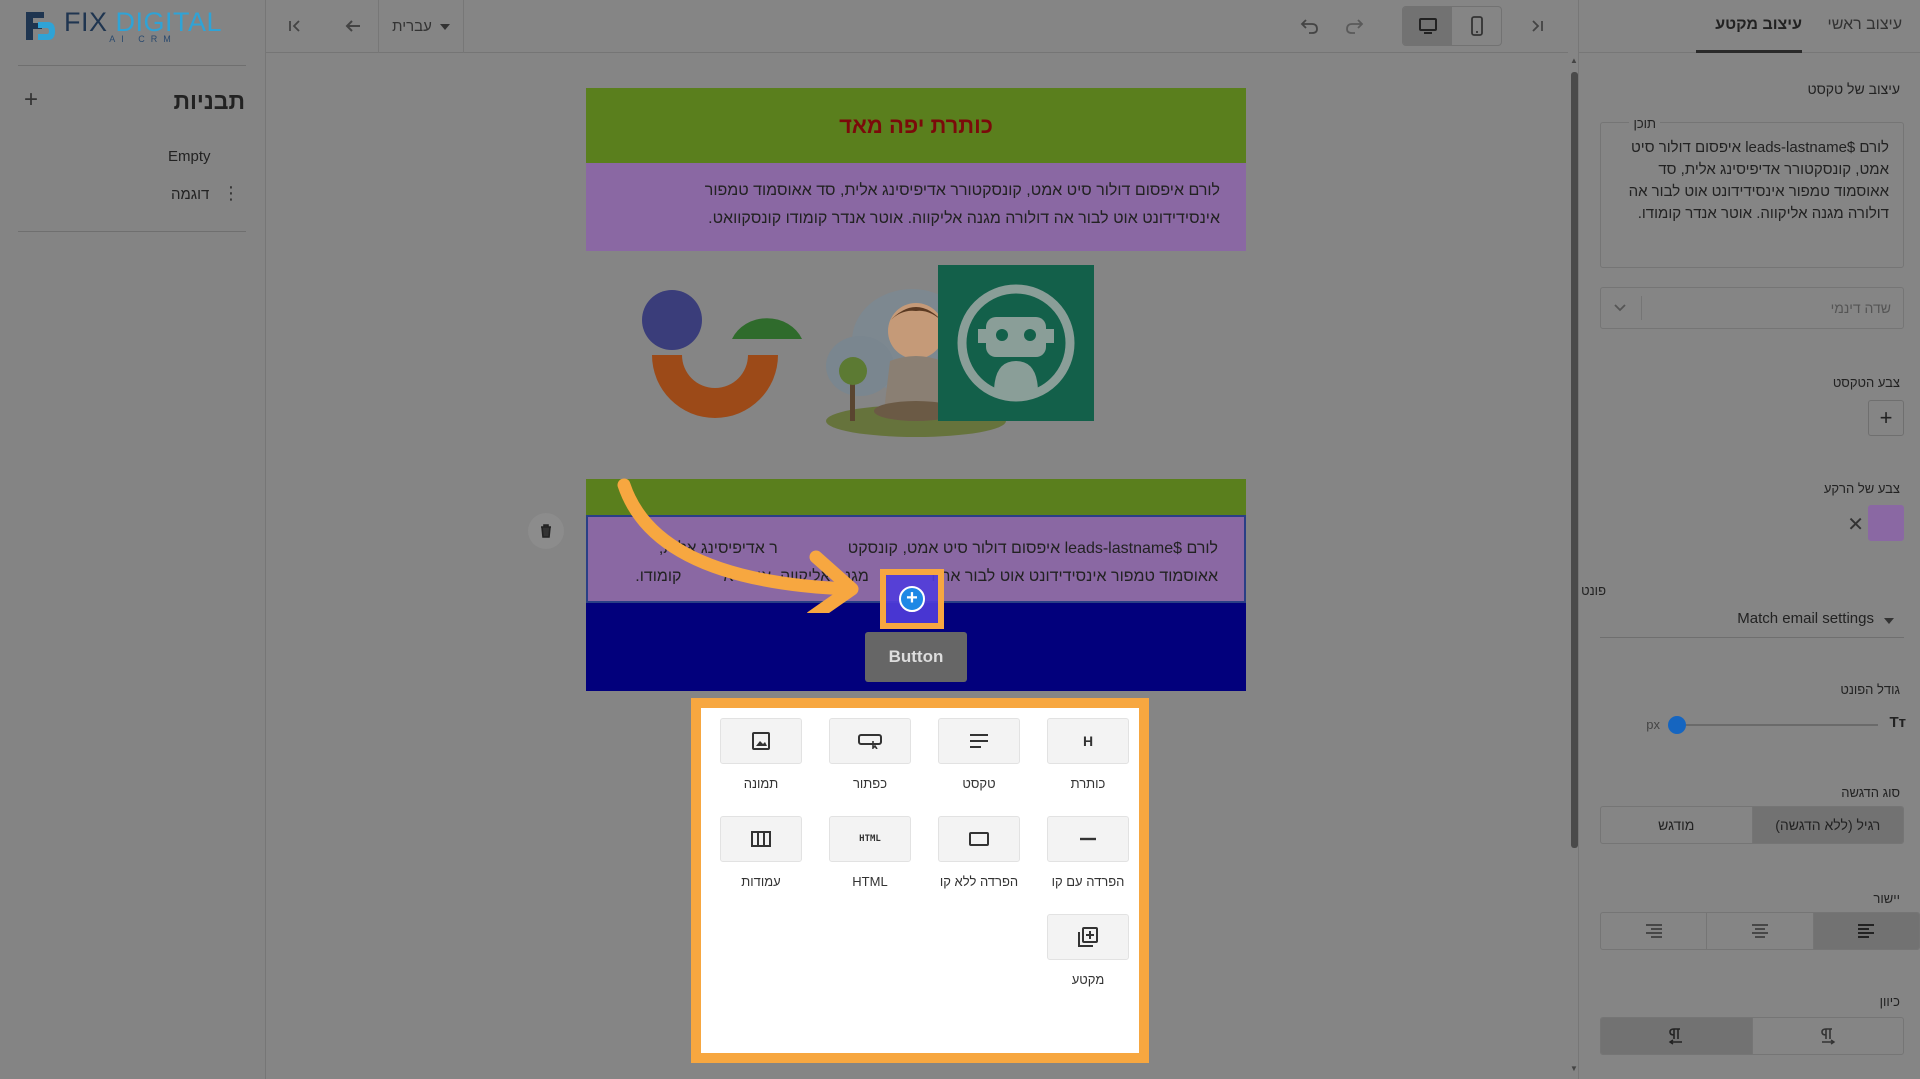  I want to click on block-html: HTML HTML, so click(870, 852).